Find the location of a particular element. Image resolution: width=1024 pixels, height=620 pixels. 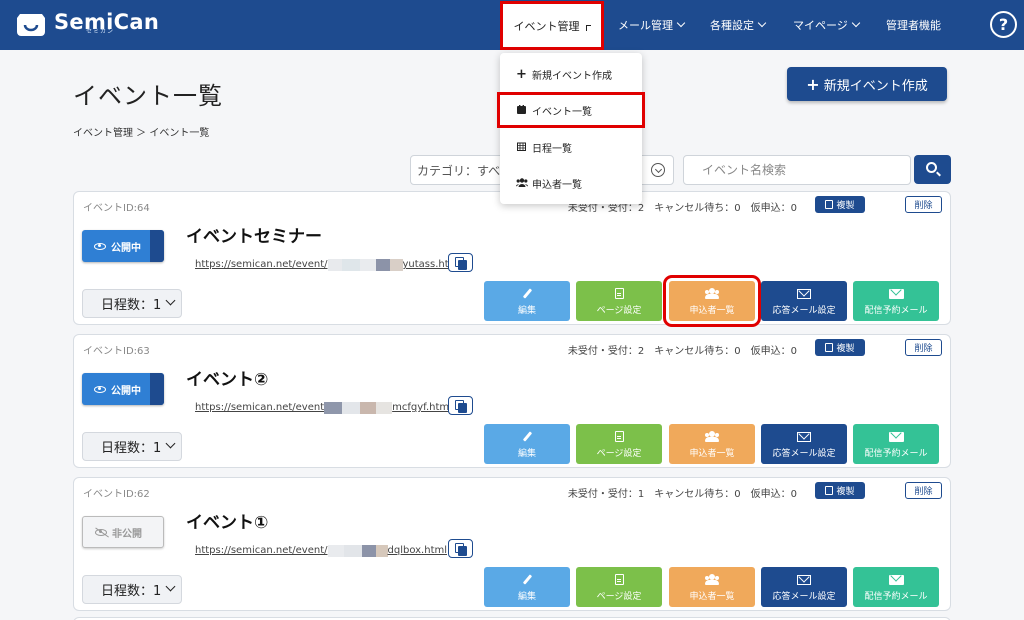

event-title: イベント① is located at coordinates (227, 523).